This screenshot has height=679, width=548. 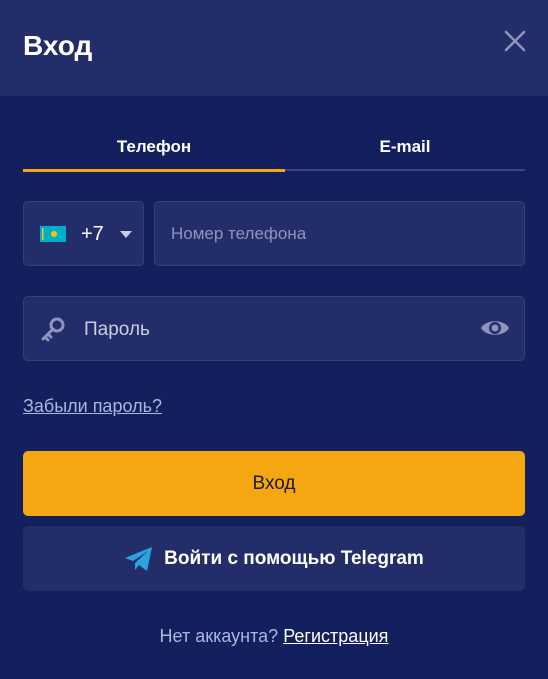 What do you see at coordinates (53, 329) in the screenshot?
I see `key-icon` at bounding box center [53, 329].